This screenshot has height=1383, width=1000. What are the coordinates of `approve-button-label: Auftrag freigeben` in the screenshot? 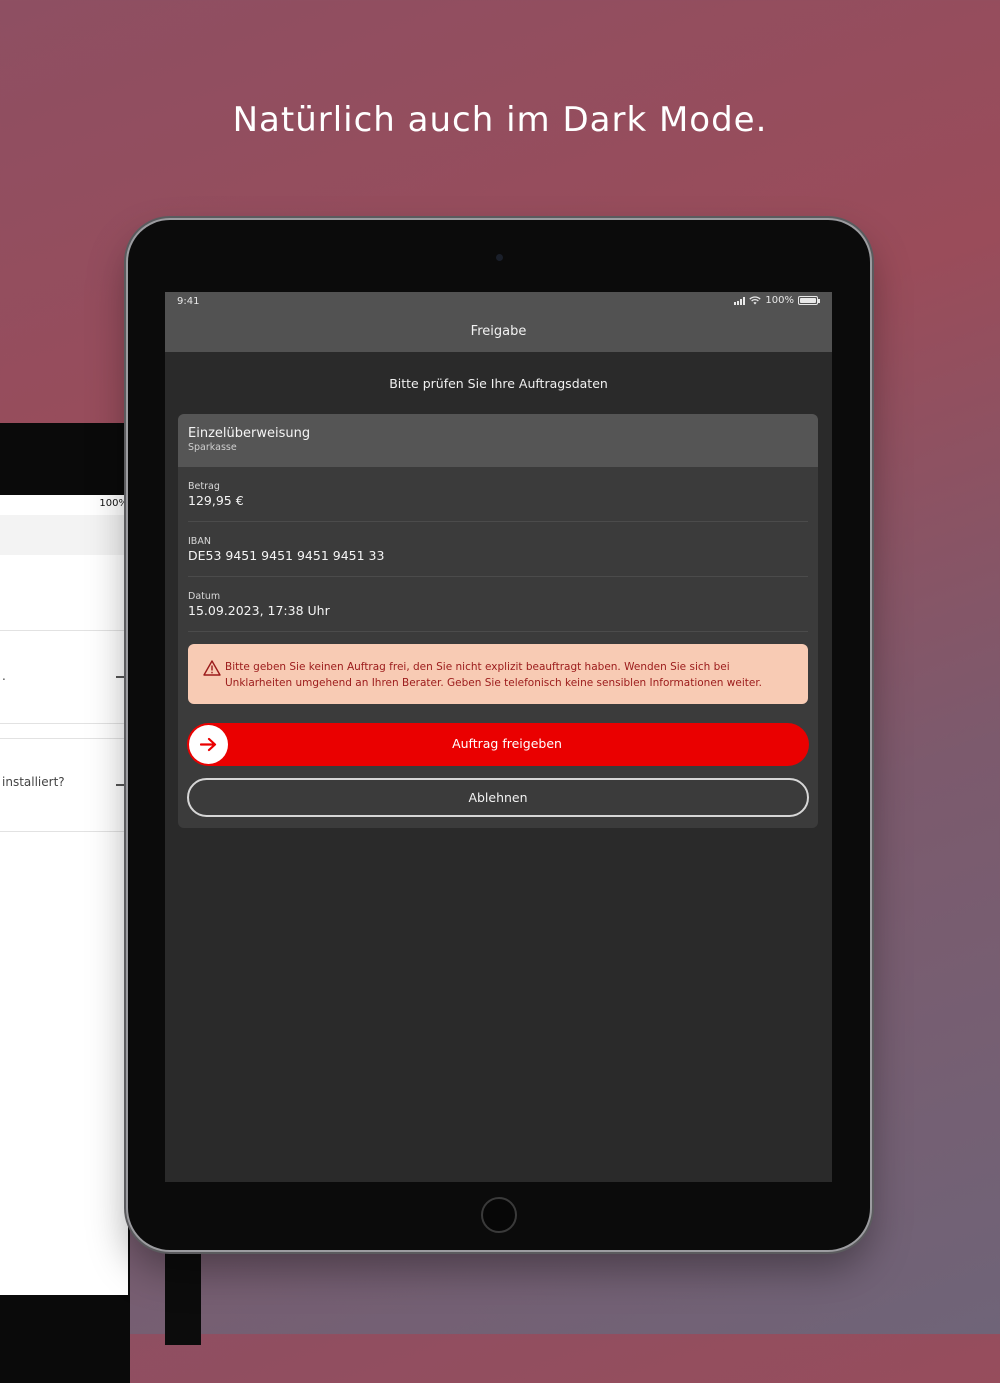 It's located at (507, 743).